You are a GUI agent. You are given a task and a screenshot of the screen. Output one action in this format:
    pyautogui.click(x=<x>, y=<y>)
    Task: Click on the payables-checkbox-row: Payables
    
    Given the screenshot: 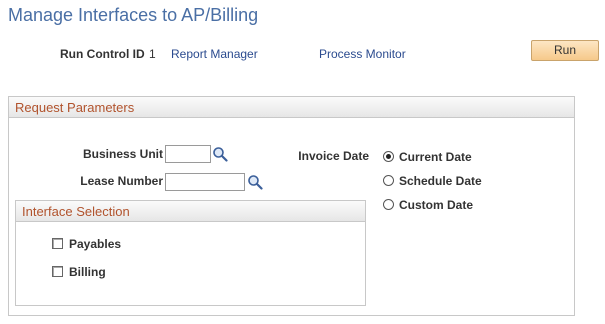 What is the action you would take?
    pyautogui.click(x=86, y=243)
    